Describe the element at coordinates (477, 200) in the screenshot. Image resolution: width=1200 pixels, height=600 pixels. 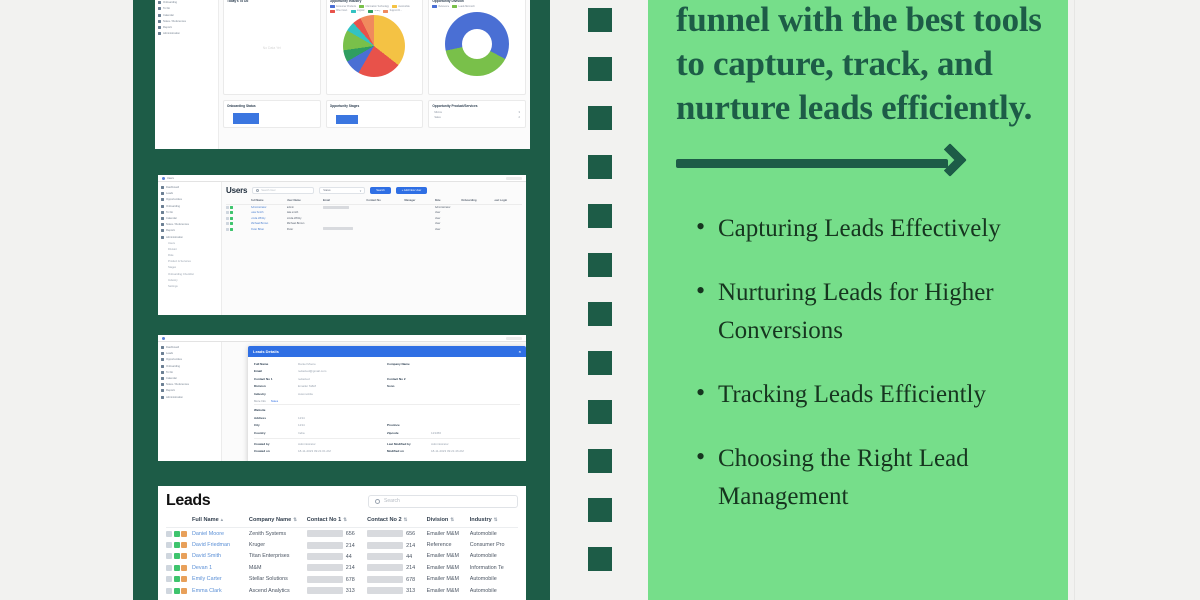
I see `col-onboarding: Onboarding` at that location.